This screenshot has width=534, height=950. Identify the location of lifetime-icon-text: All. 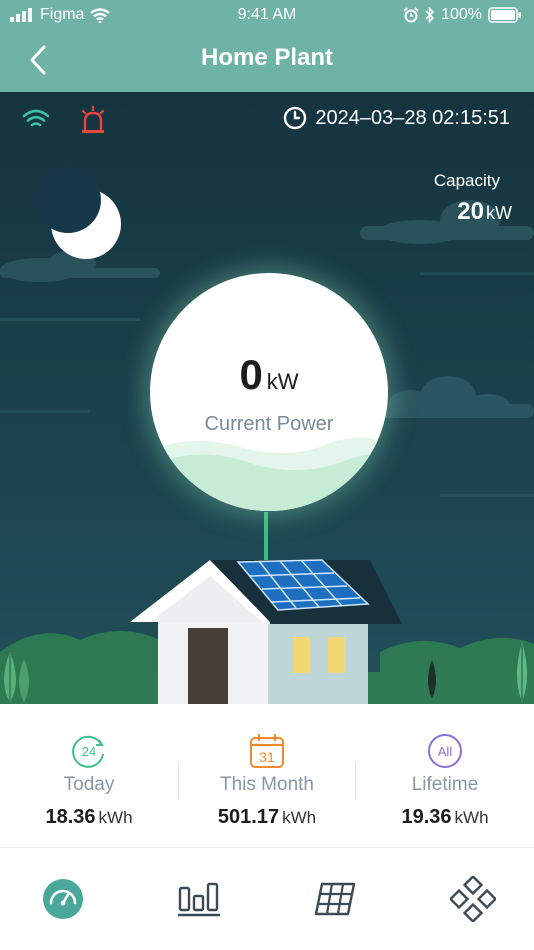
(445, 751).